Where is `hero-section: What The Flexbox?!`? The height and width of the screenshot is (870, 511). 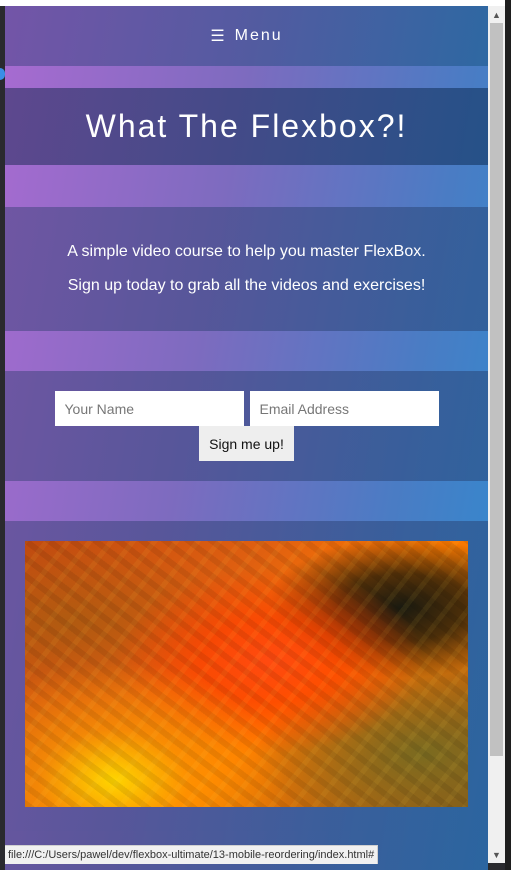 hero-section: What The Flexbox?! is located at coordinates (246, 126).